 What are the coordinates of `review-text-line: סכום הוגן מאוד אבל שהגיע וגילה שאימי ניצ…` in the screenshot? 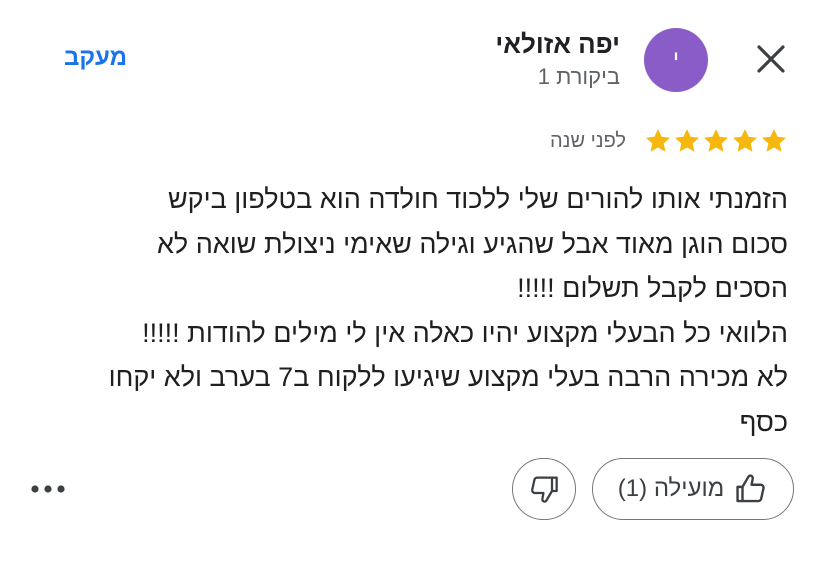 It's located at (472, 243).